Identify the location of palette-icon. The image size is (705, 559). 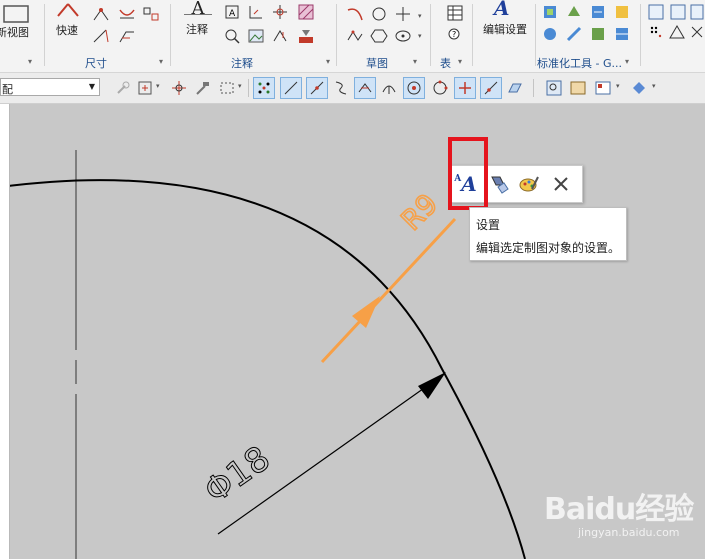
(529, 184).